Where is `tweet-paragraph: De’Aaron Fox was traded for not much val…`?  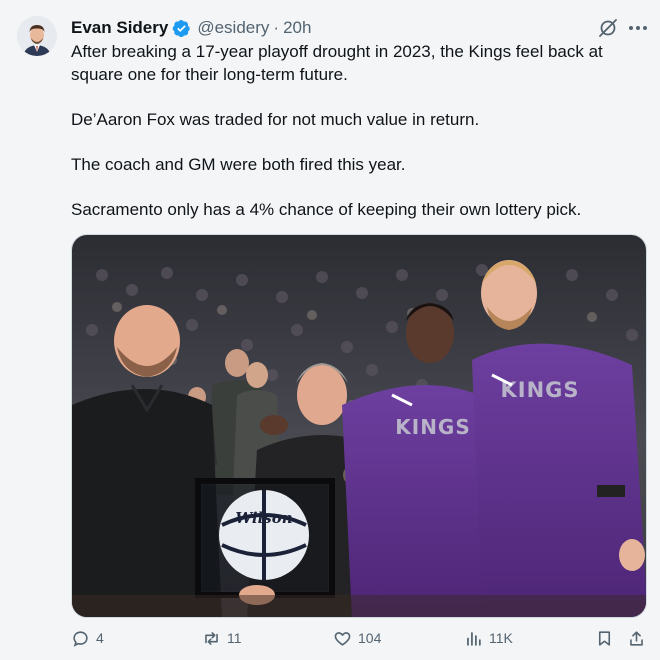
tweet-paragraph: De’Aaron Fox was traded for not much val… is located at coordinates (275, 119).